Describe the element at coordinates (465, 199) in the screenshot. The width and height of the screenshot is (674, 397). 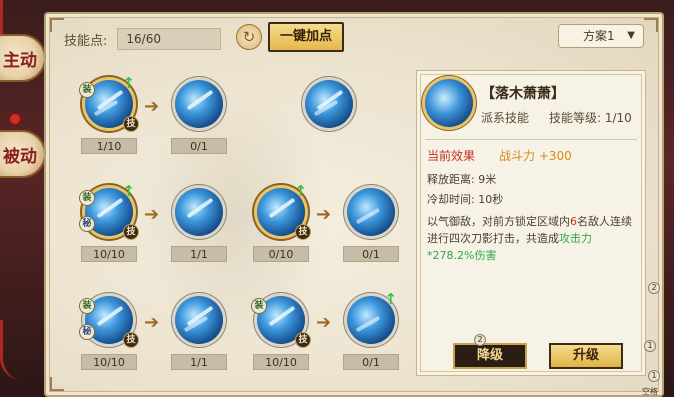
I see `cooldown: 冷却时间: 10秒` at that location.